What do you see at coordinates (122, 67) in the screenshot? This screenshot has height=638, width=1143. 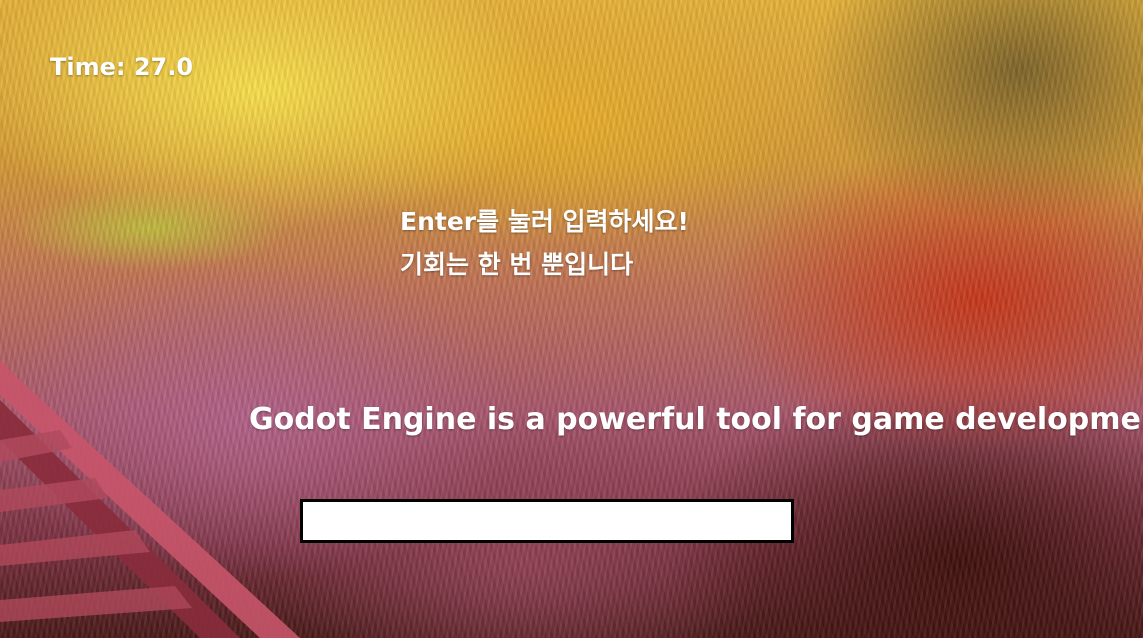 I see `timer-label: Time: 27.0` at bounding box center [122, 67].